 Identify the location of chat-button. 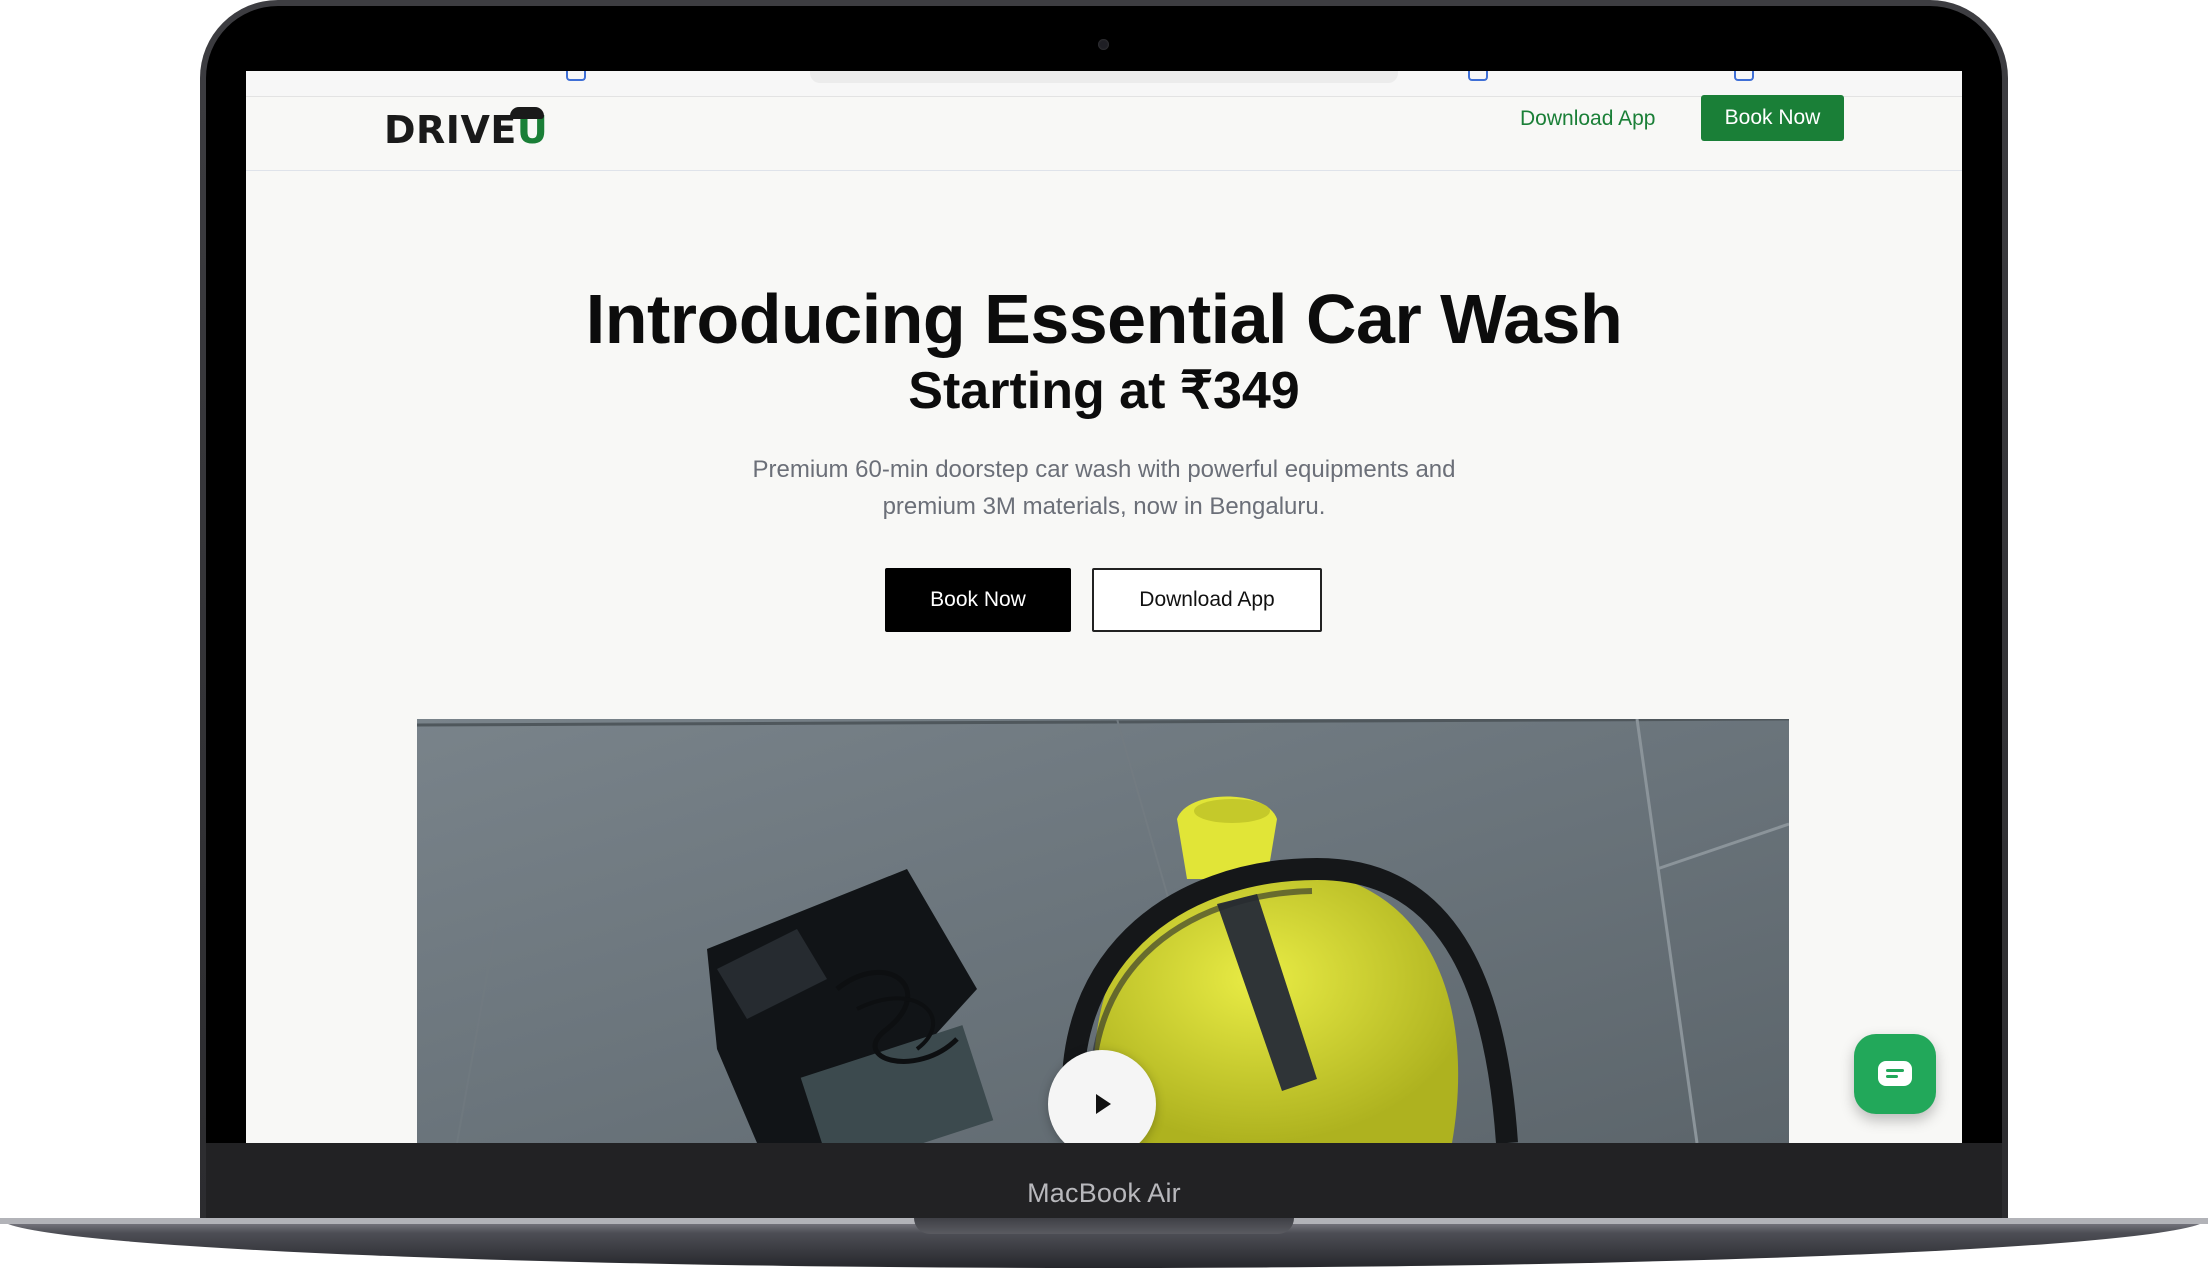
(1895, 1074).